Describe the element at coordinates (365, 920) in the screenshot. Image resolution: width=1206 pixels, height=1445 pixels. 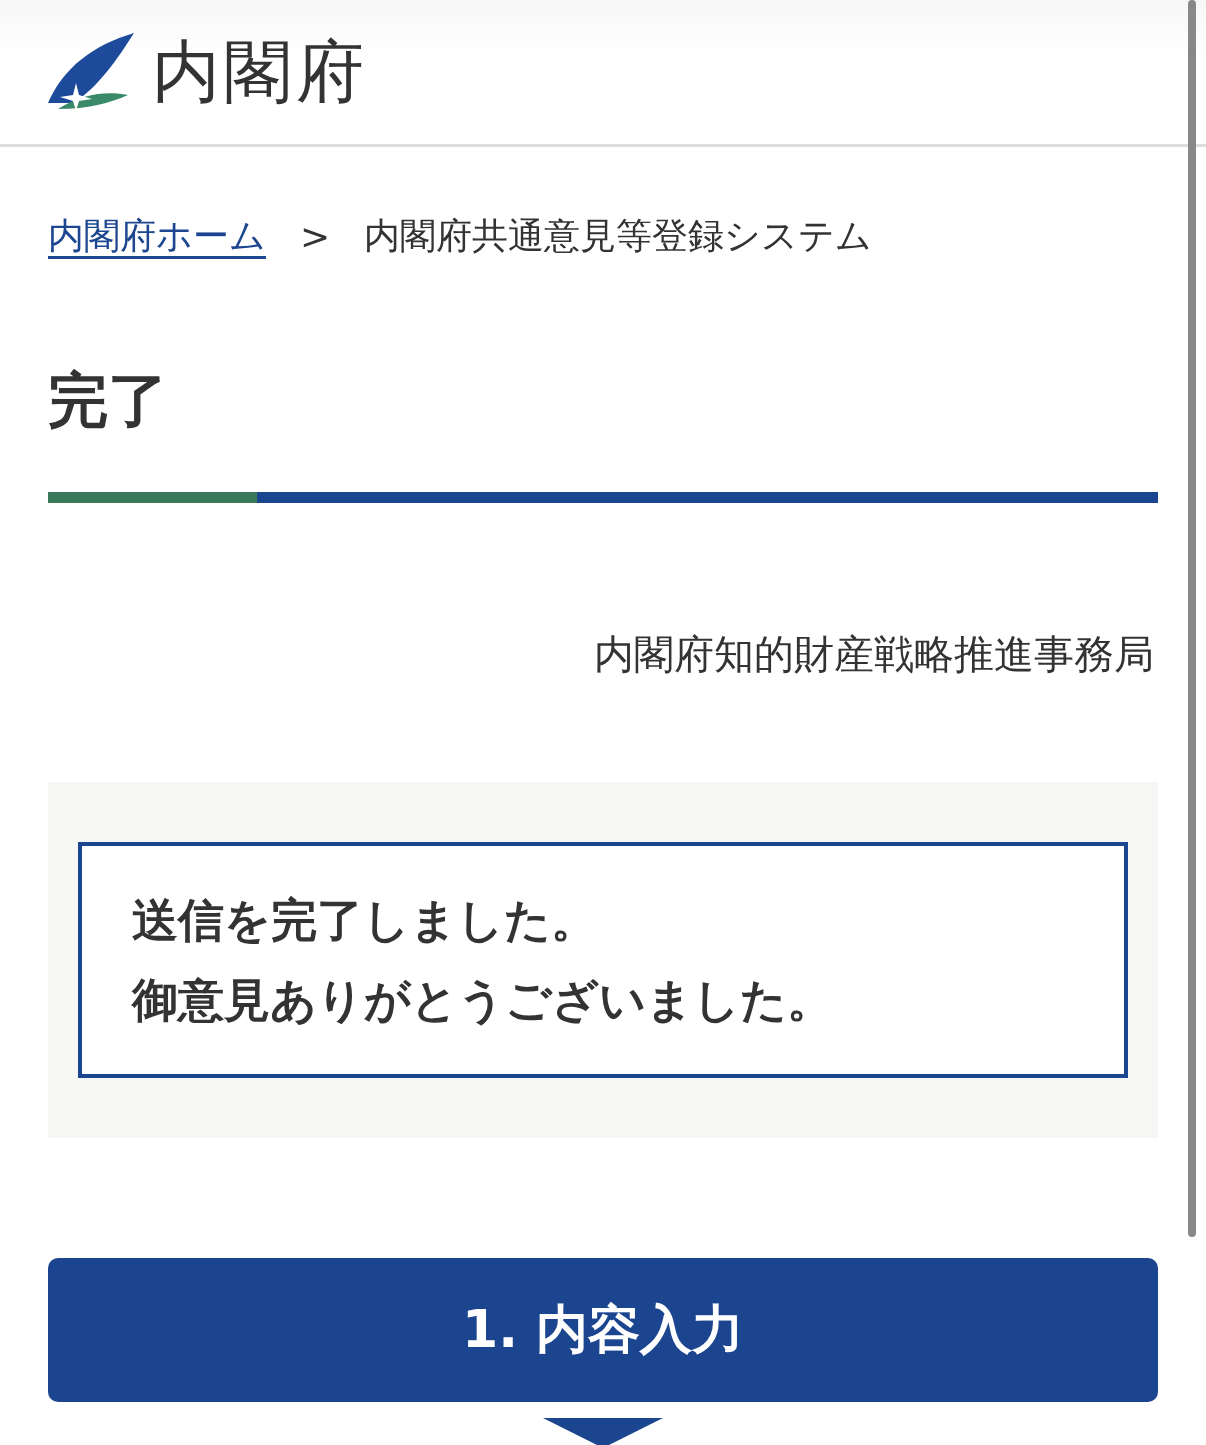
I see `message-text: 送信を完了しました。` at that location.